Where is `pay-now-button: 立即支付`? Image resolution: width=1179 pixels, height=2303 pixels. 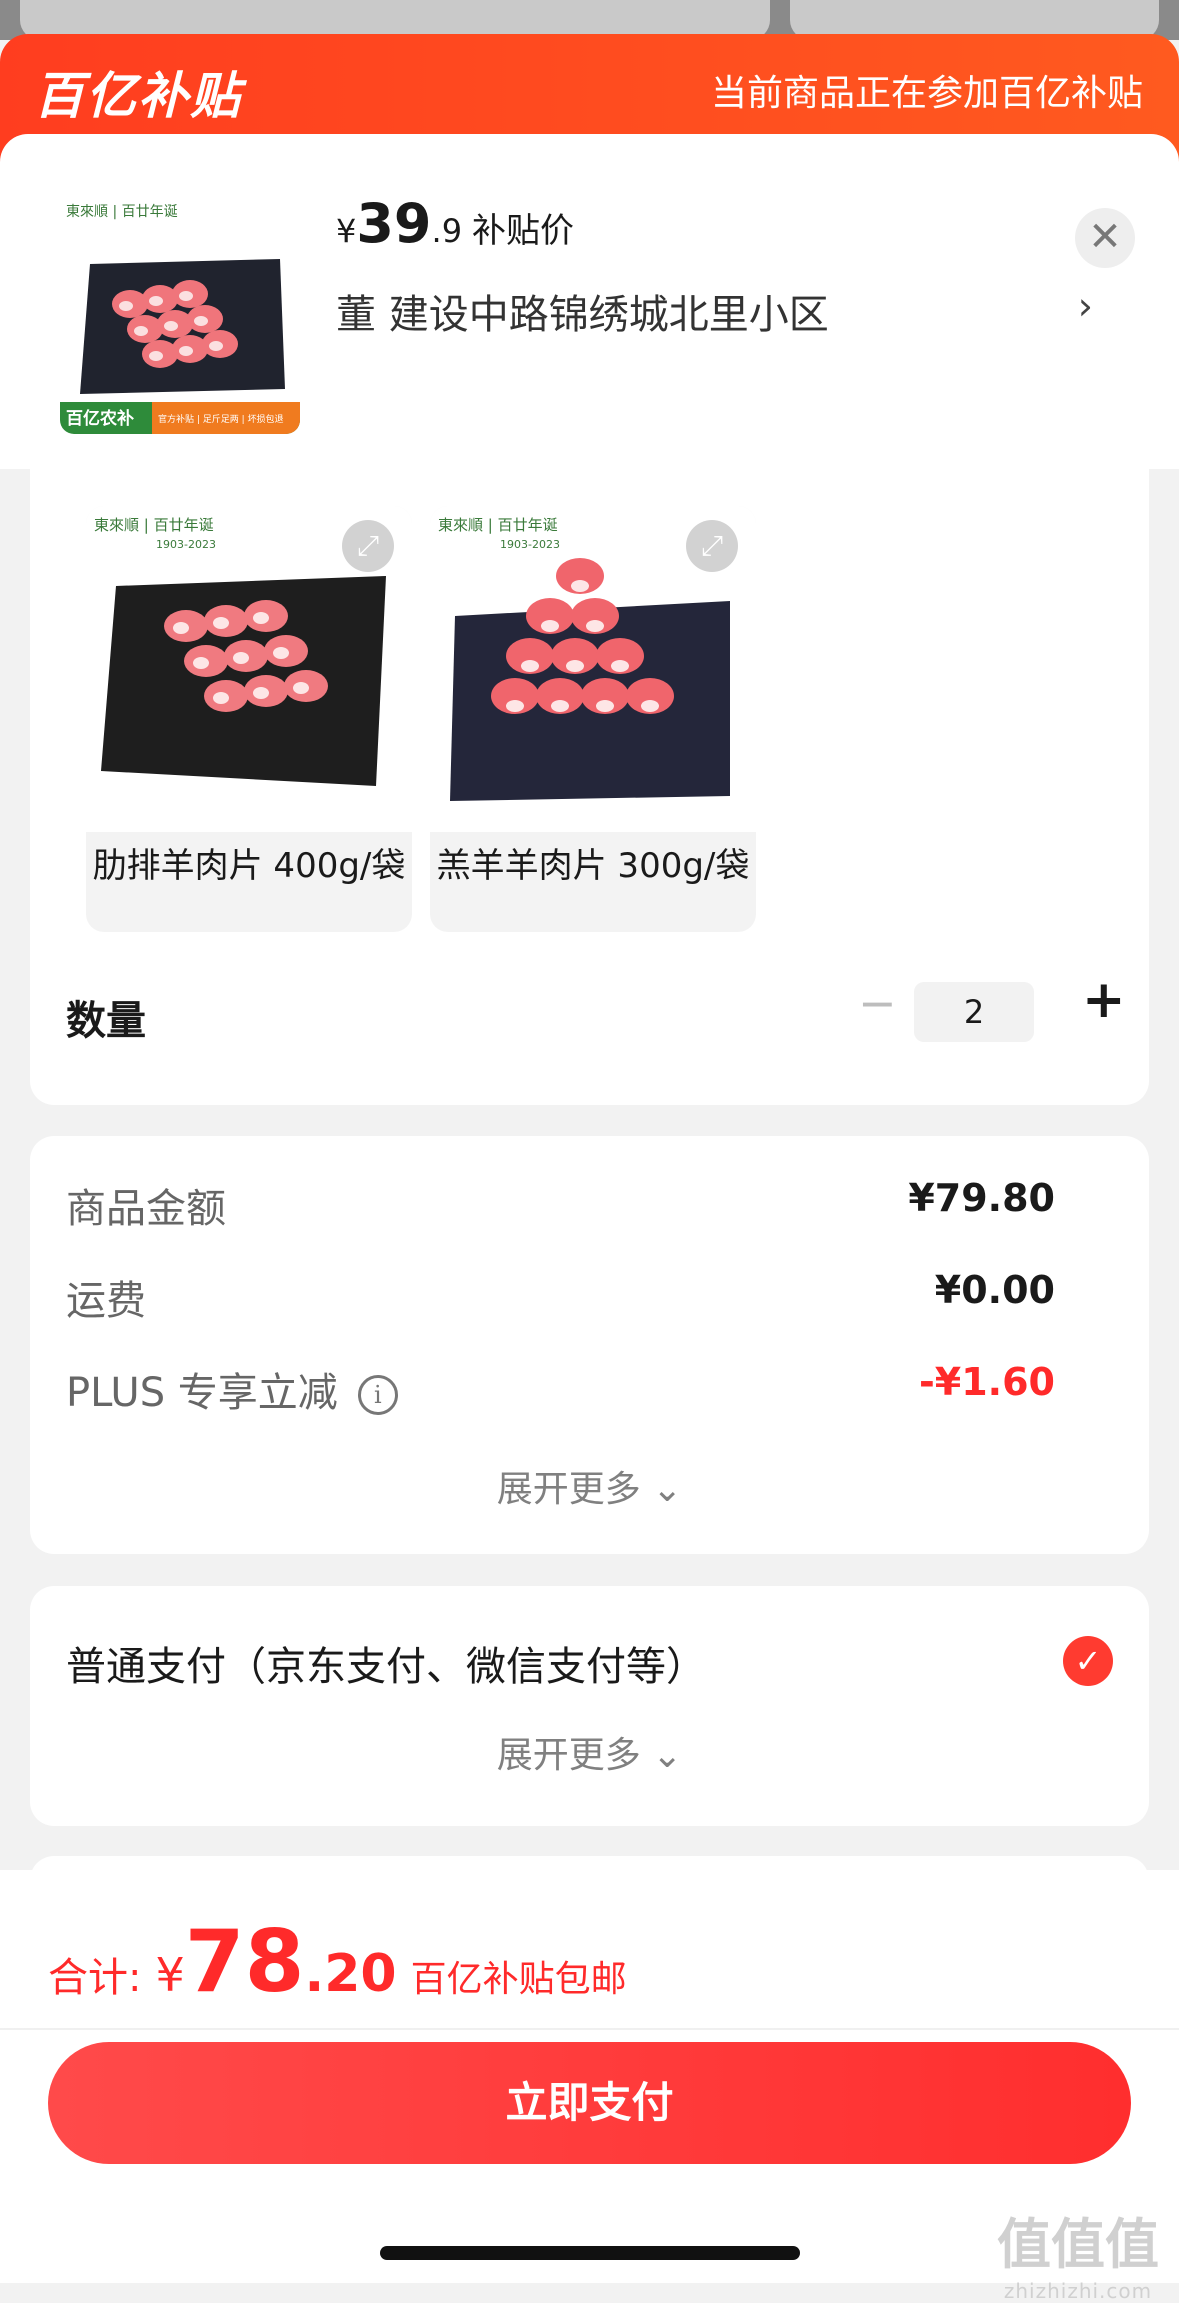 pay-now-button: 立即支付 is located at coordinates (589, 2103).